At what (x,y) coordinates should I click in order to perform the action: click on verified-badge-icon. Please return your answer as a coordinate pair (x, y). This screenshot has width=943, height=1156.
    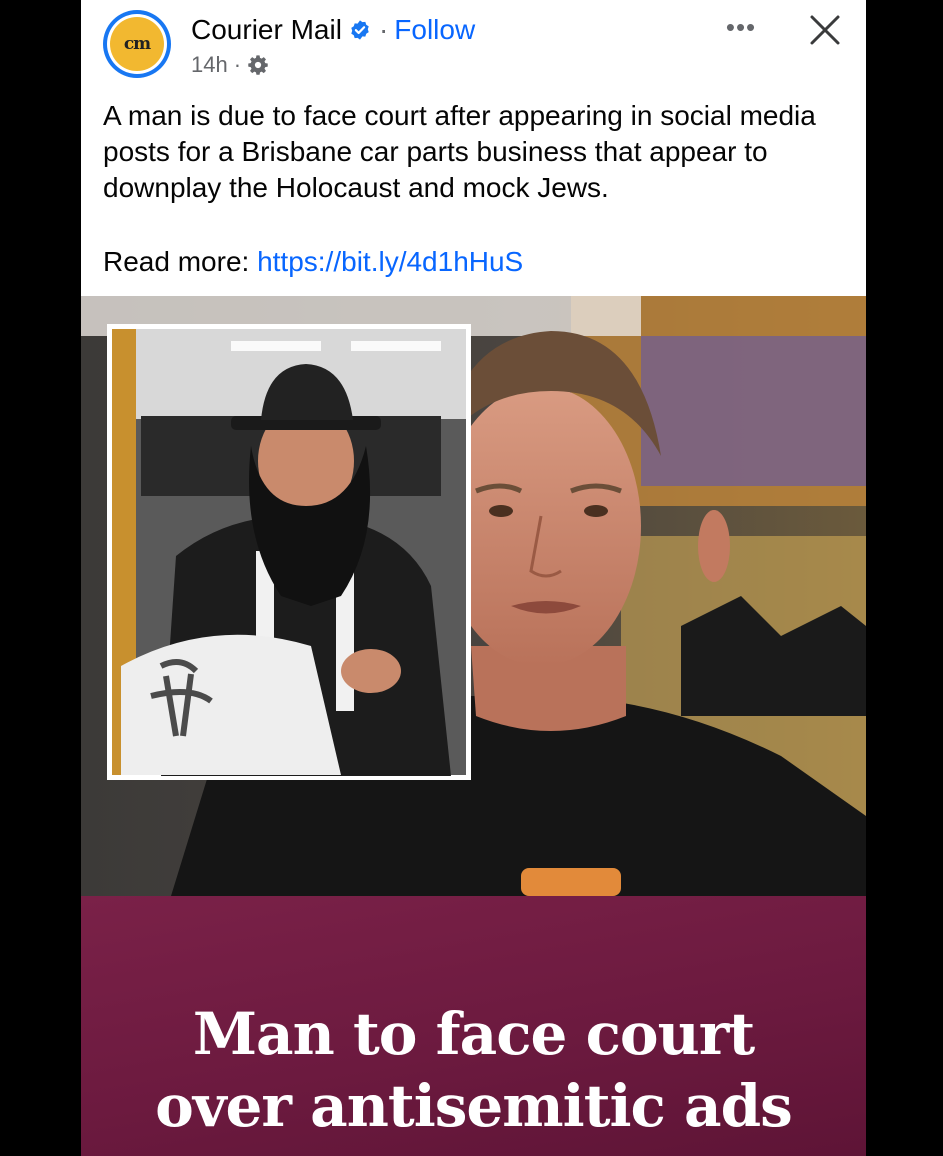
    Looking at the image, I should click on (360, 30).